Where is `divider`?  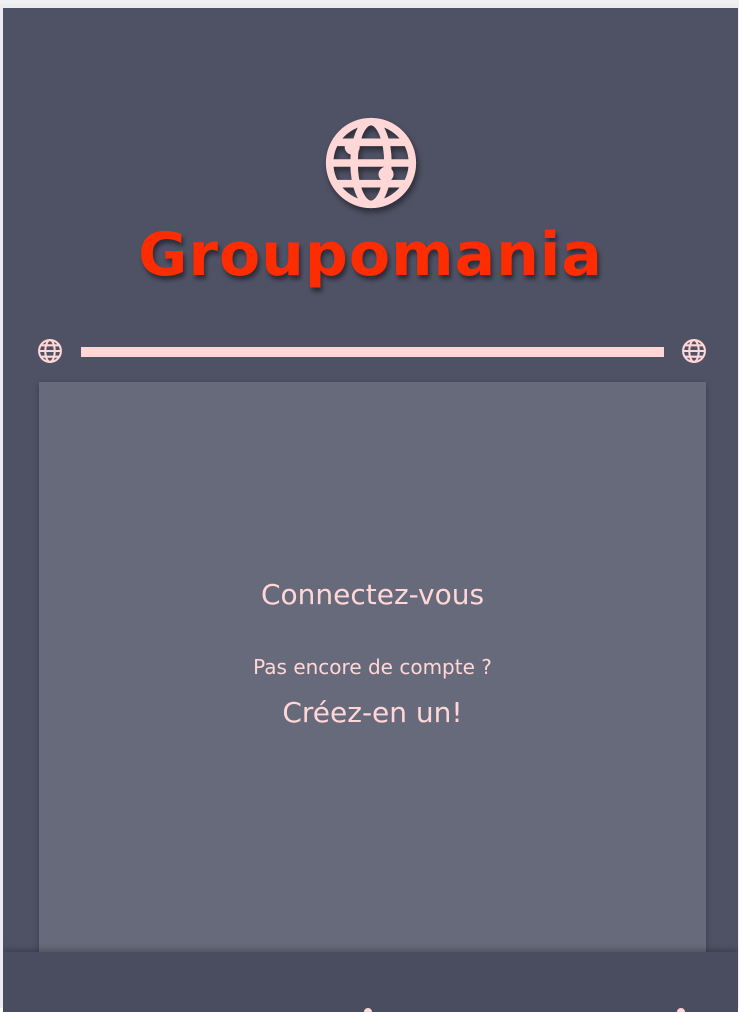 divider is located at coordinates (370, 351).